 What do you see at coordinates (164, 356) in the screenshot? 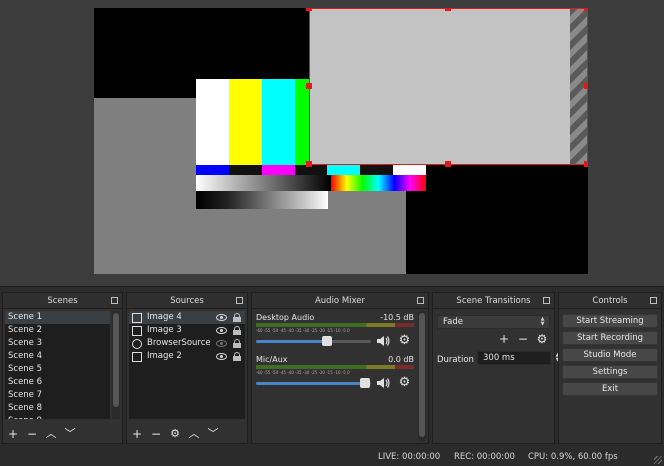
I see `source-name: Image 2` at bounding box center [164, 356].